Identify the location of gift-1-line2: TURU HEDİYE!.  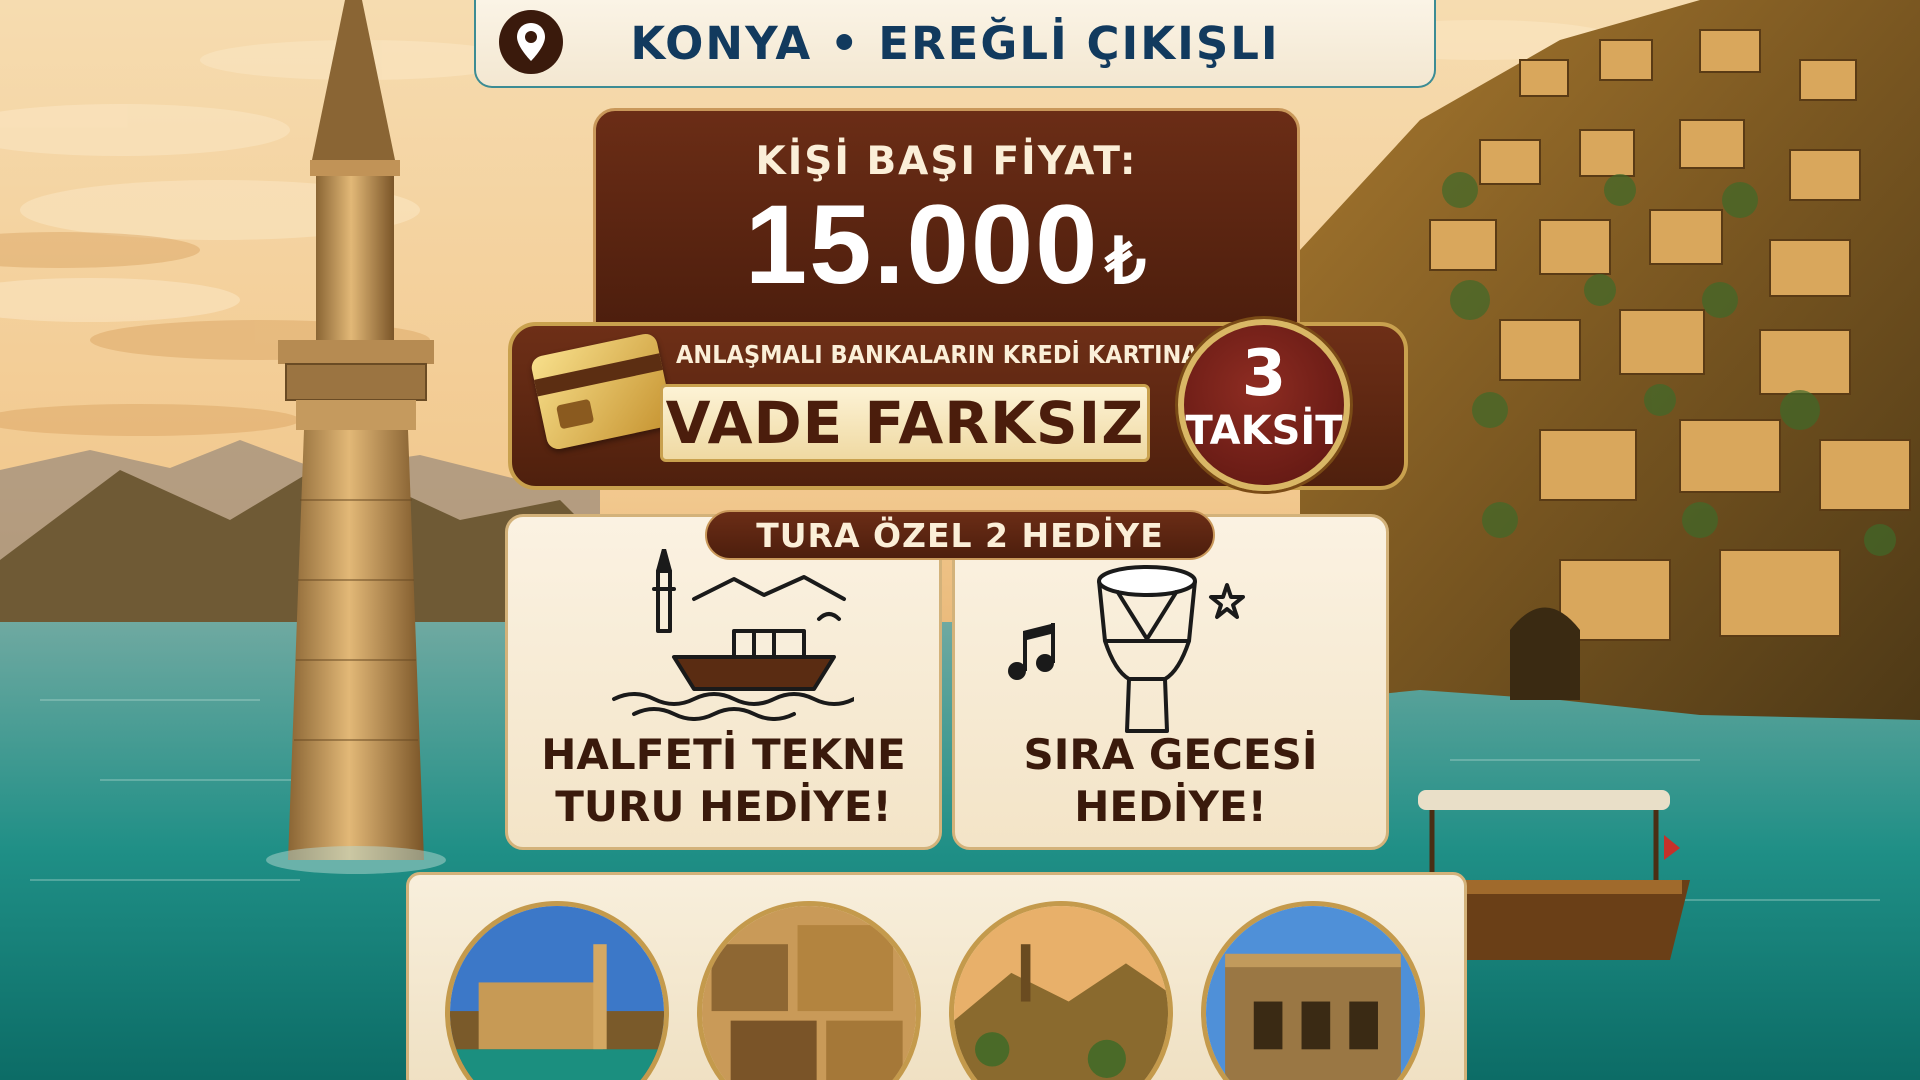
(723, 806).